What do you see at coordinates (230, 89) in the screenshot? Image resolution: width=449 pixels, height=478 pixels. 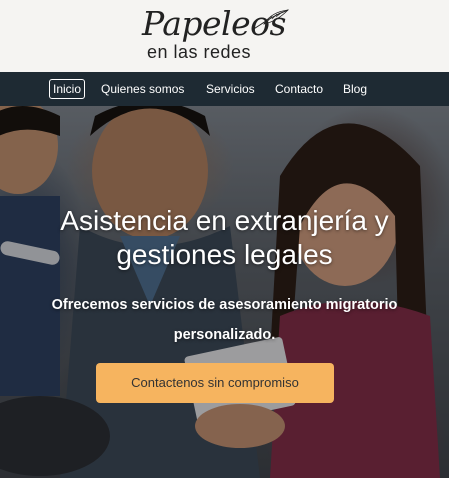 I see `nav-item-servicios: Servicios` at bounding box center [230, 89].